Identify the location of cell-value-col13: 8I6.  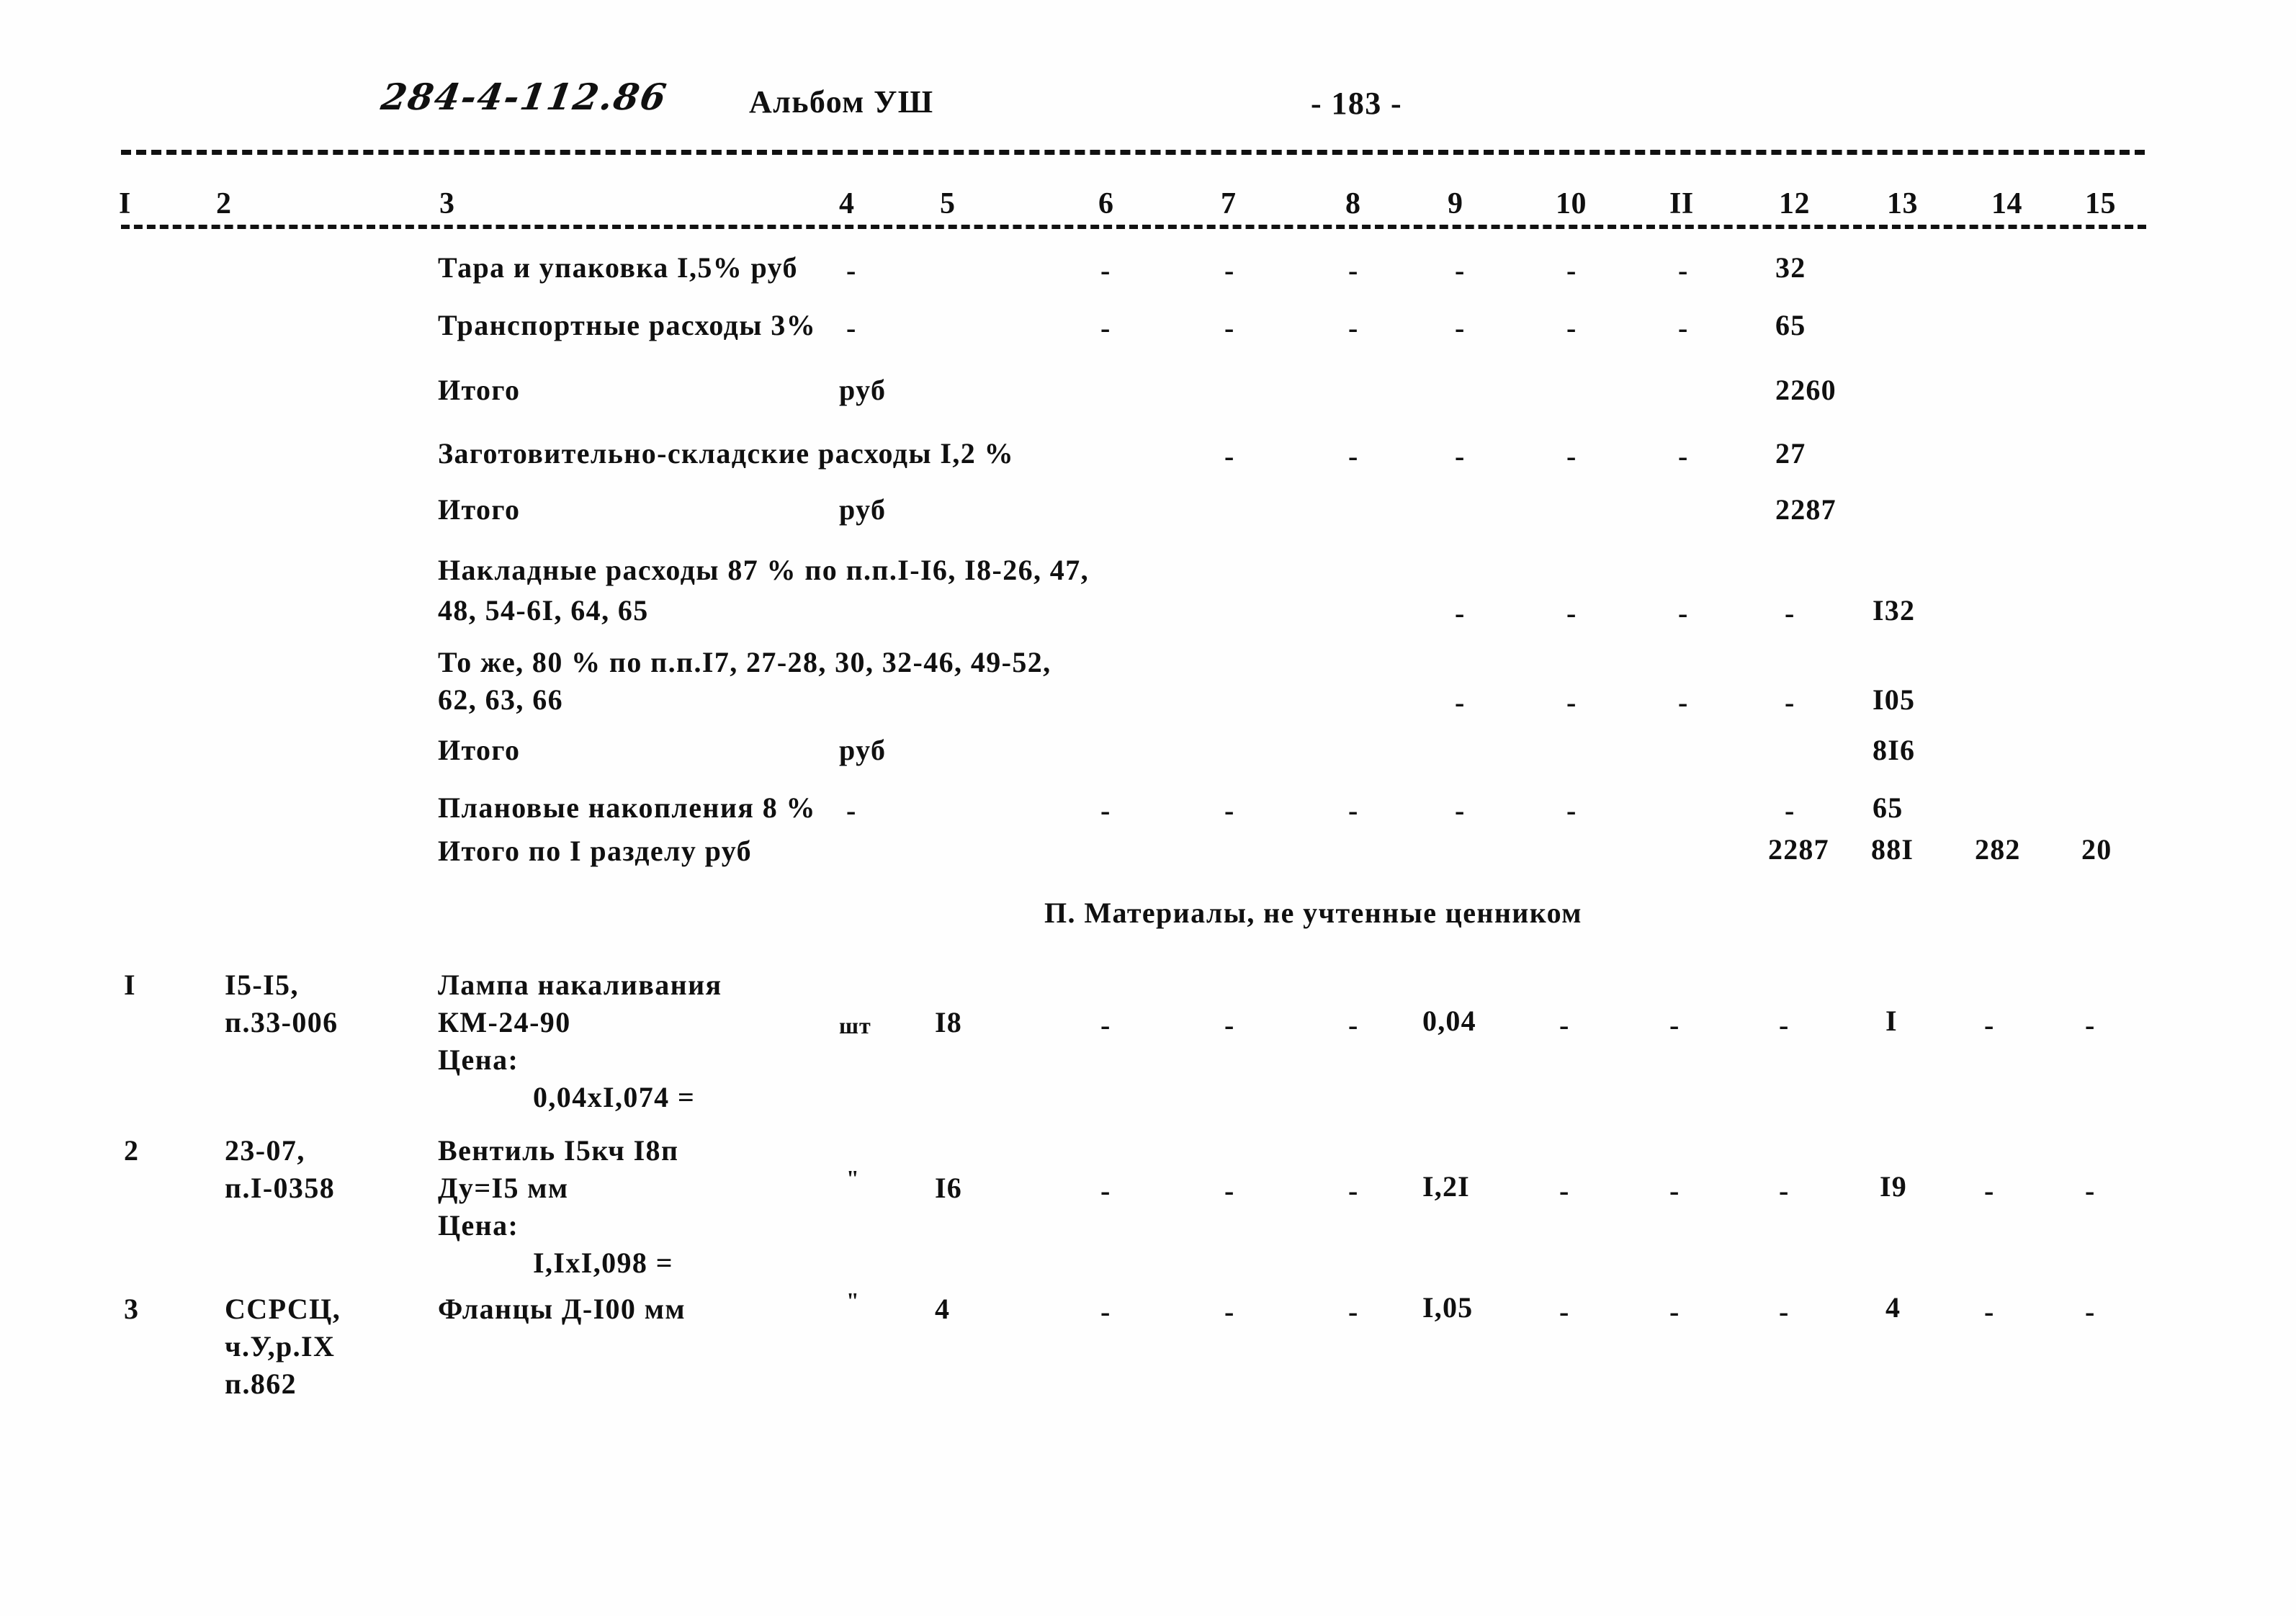
(1895, 750).